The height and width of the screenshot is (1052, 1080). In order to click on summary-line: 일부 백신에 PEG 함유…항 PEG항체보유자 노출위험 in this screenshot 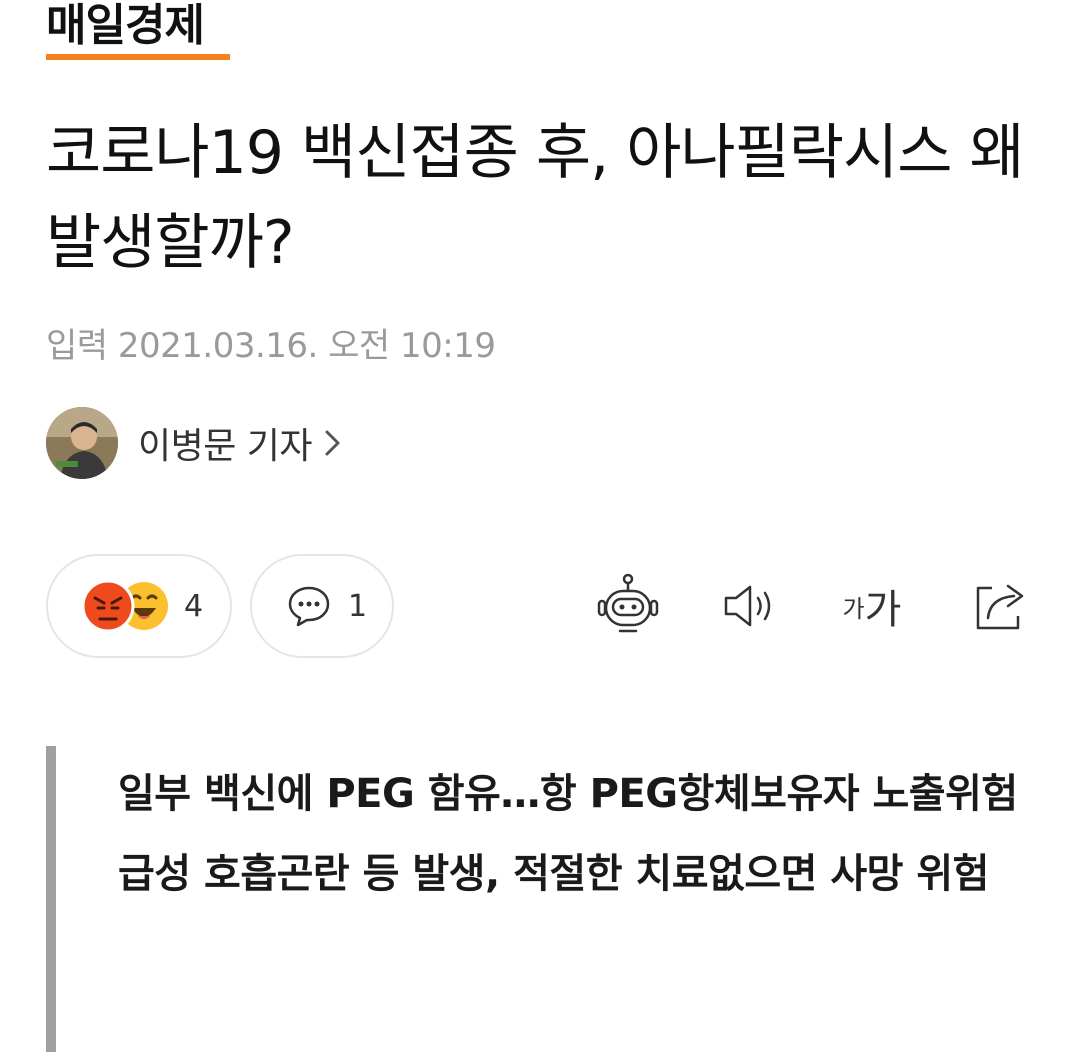, I will do `click(568, 794)`.